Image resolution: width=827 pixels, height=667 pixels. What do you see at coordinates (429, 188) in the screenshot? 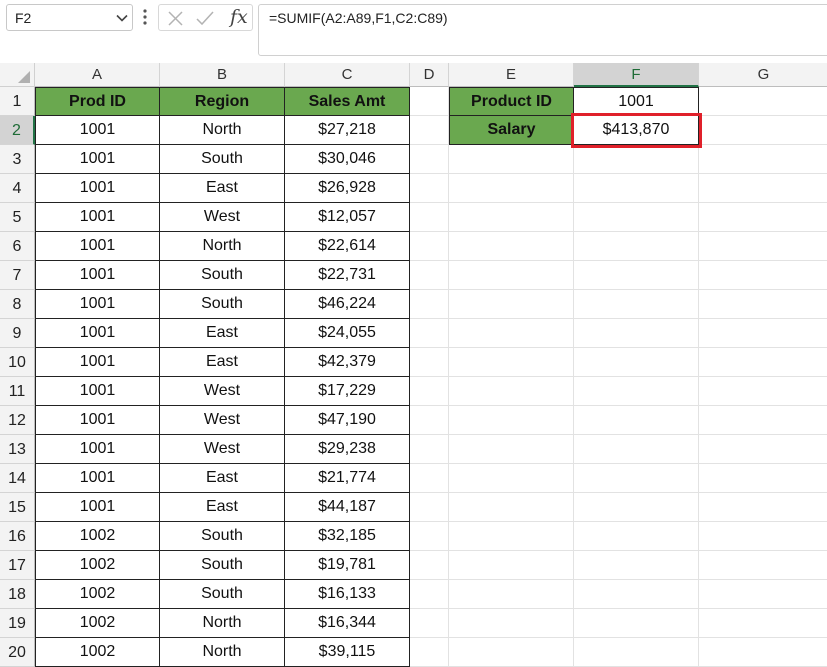
I see `cell-d4` at bounding box center [429, 188].